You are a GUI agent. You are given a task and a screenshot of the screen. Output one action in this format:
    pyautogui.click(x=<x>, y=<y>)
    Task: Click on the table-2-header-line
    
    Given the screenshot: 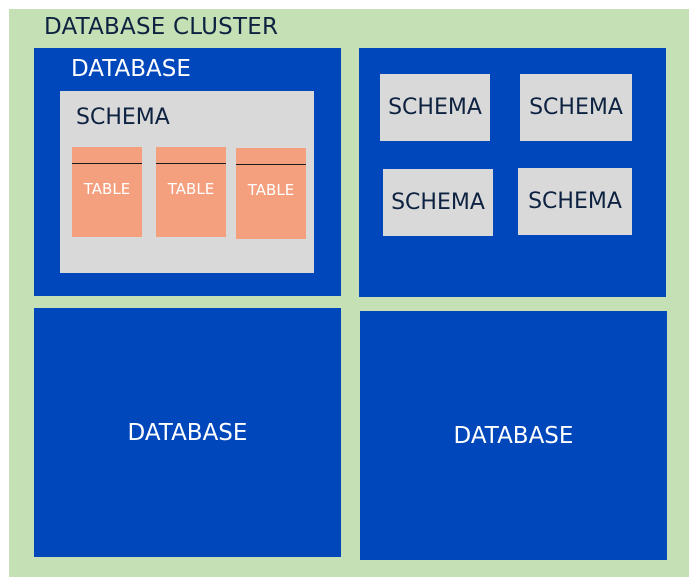 What is the action you would take?
    pyautogui.click(x=191, y=163)
    